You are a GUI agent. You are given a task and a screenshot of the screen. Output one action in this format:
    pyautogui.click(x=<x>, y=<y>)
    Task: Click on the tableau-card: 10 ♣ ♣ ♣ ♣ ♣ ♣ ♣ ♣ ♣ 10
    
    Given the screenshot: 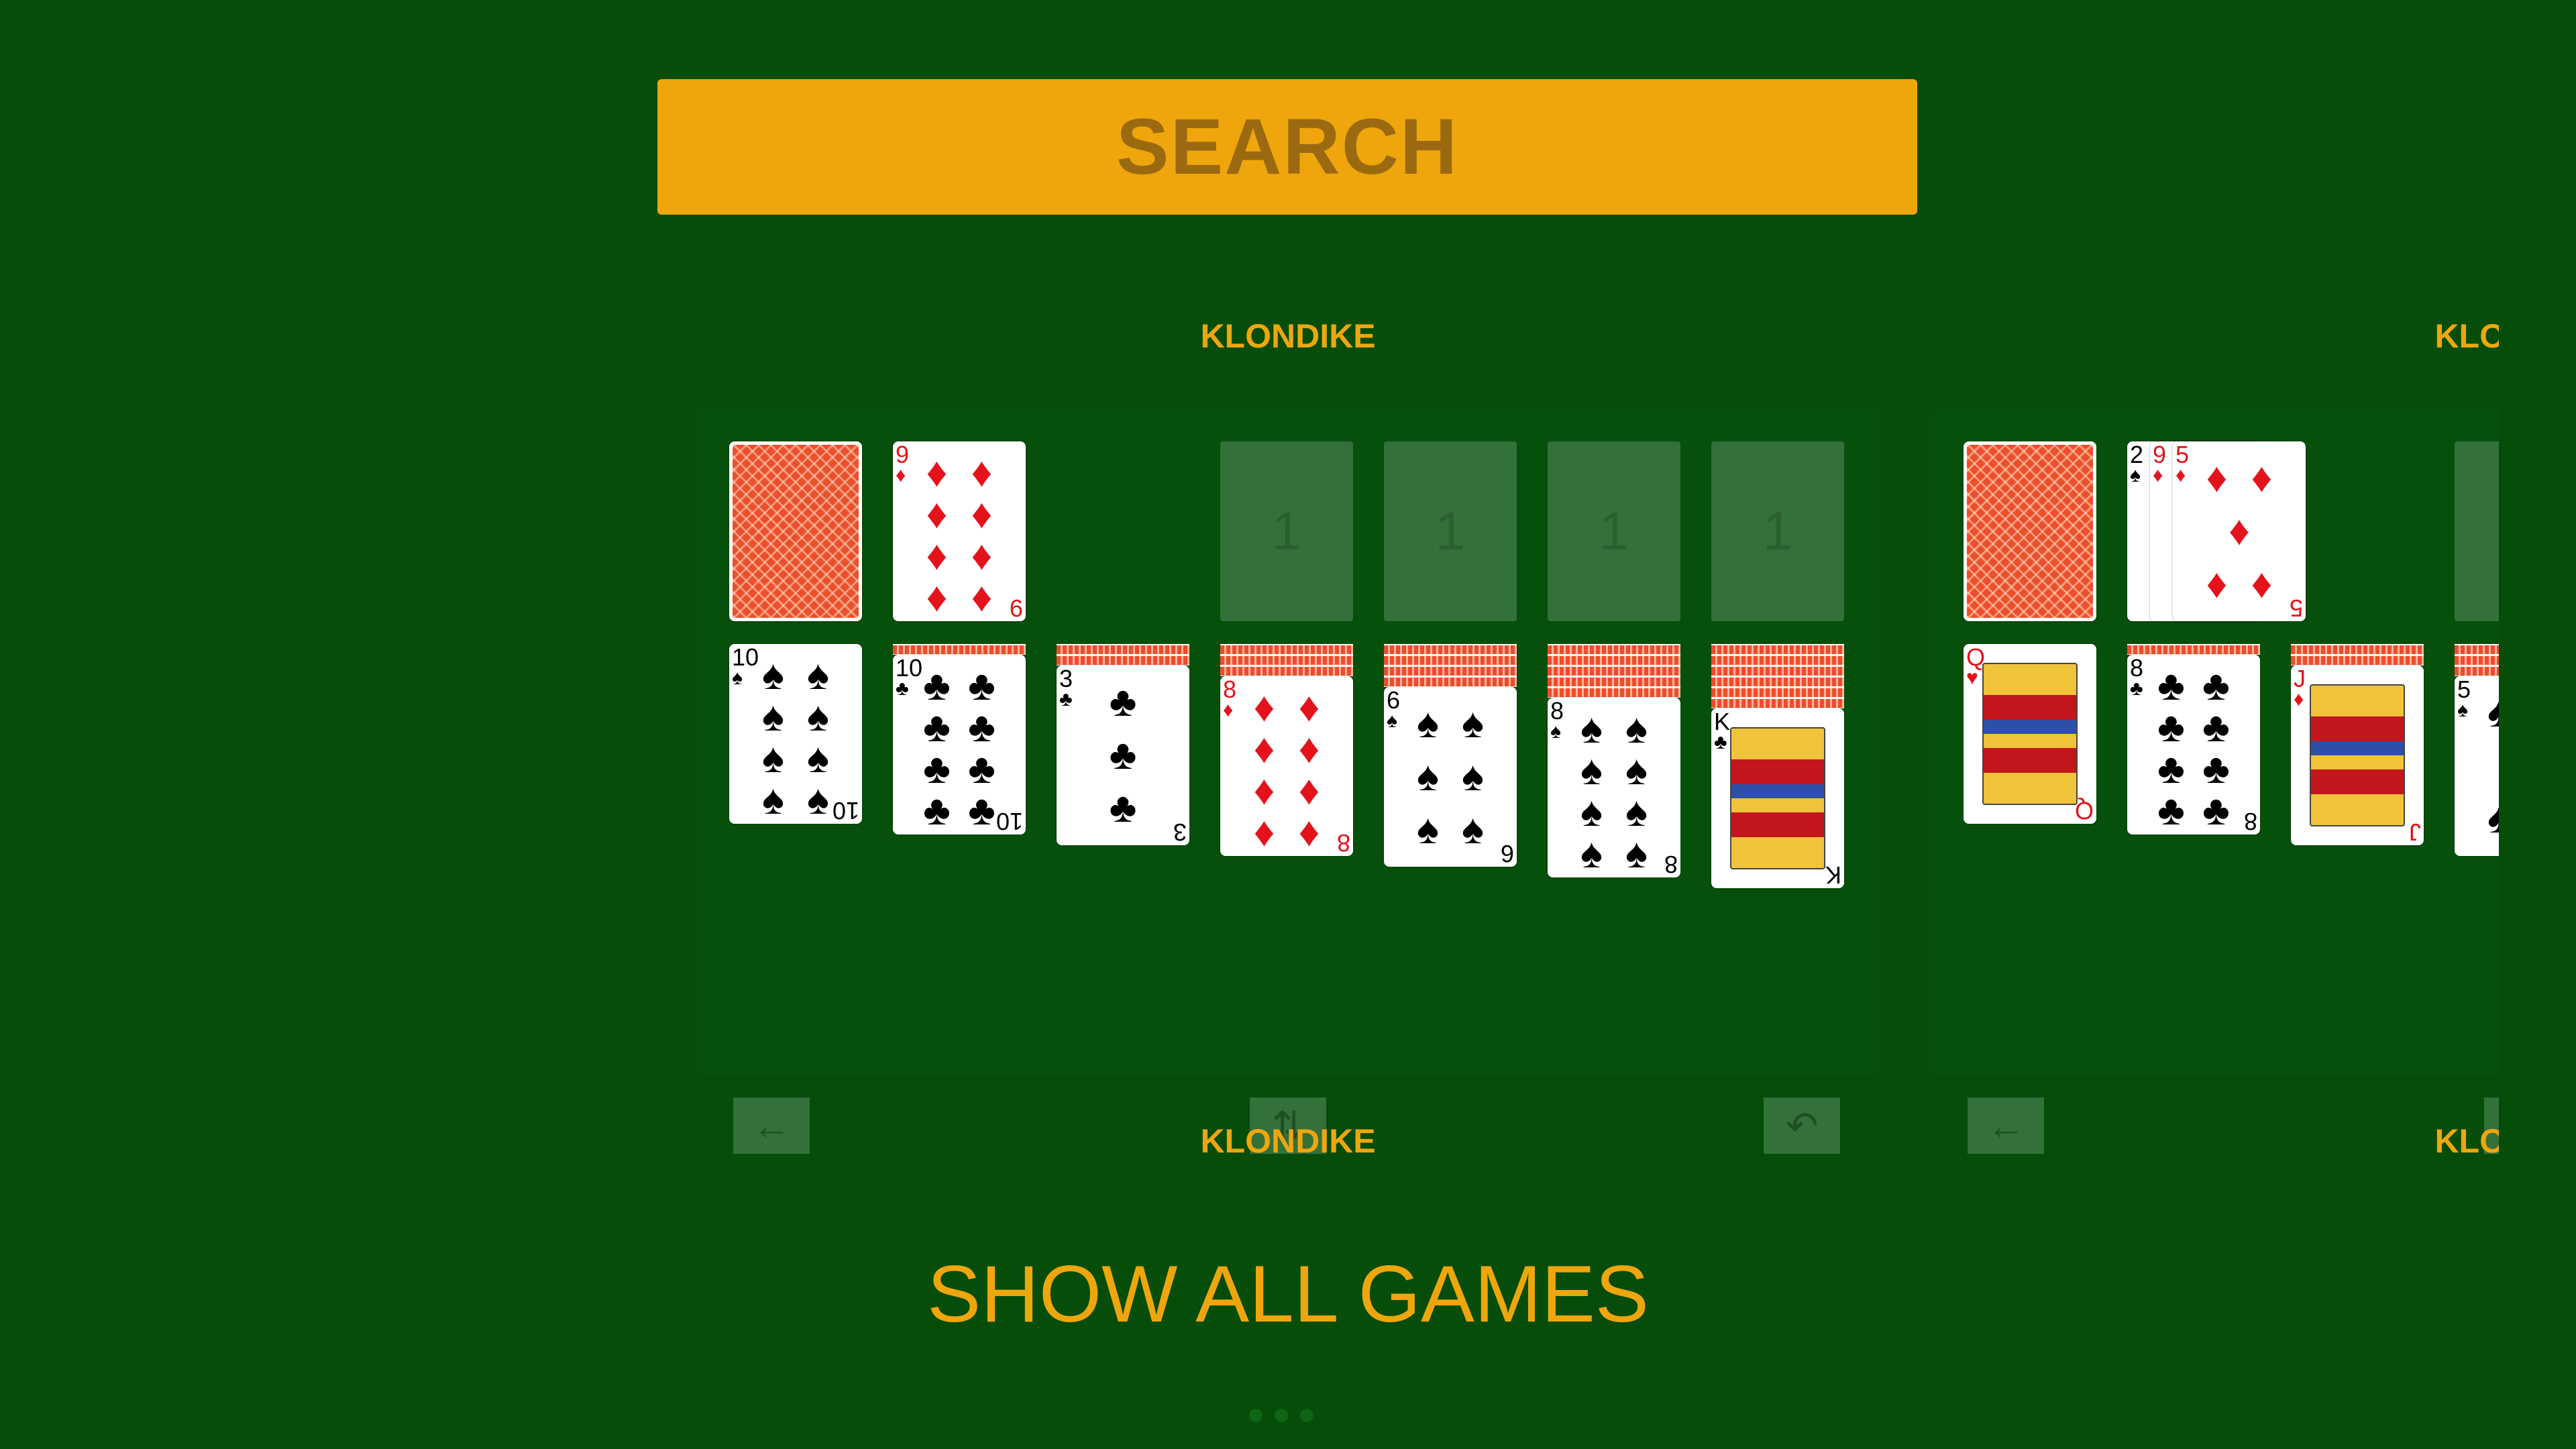 What is the action you would take?
    pyautogui.click(x=959, y=745)
    